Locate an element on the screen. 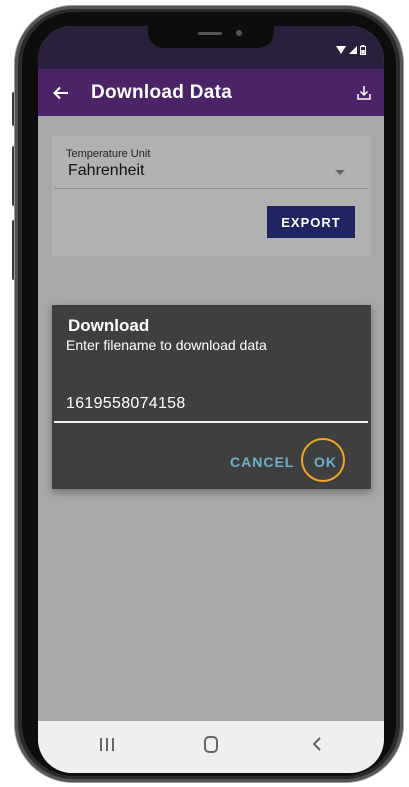 The height and width of the screenshot is (787, 409). home-button is located at coordinates (211, 744).